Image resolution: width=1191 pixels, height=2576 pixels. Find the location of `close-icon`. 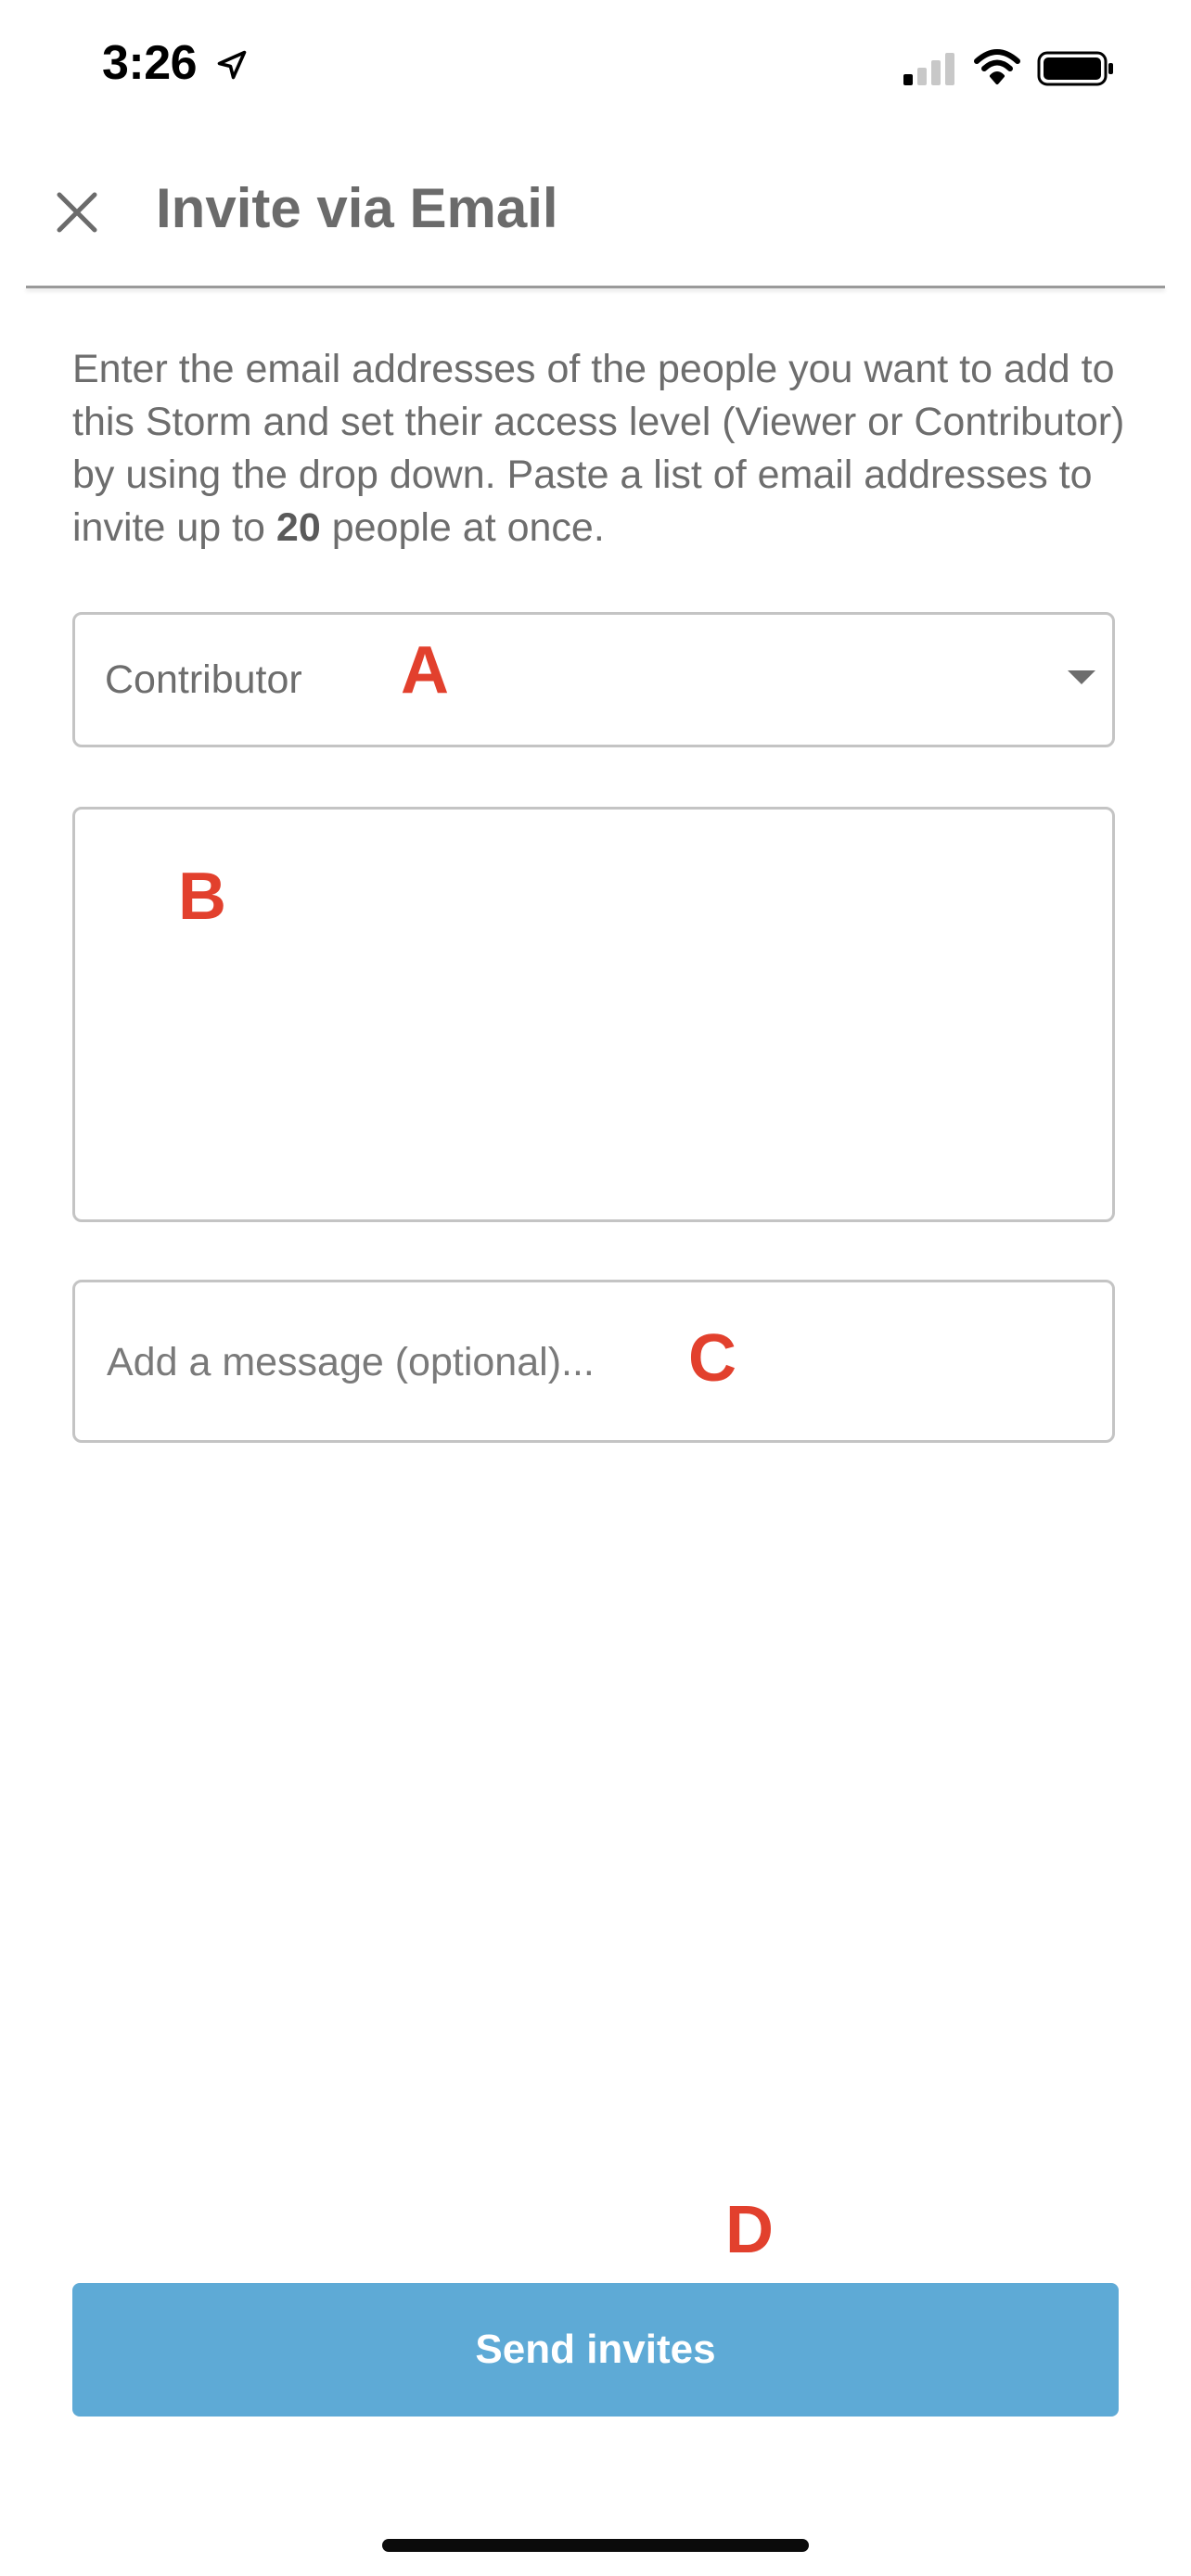

close-icon is located at coordinates (77, 212).